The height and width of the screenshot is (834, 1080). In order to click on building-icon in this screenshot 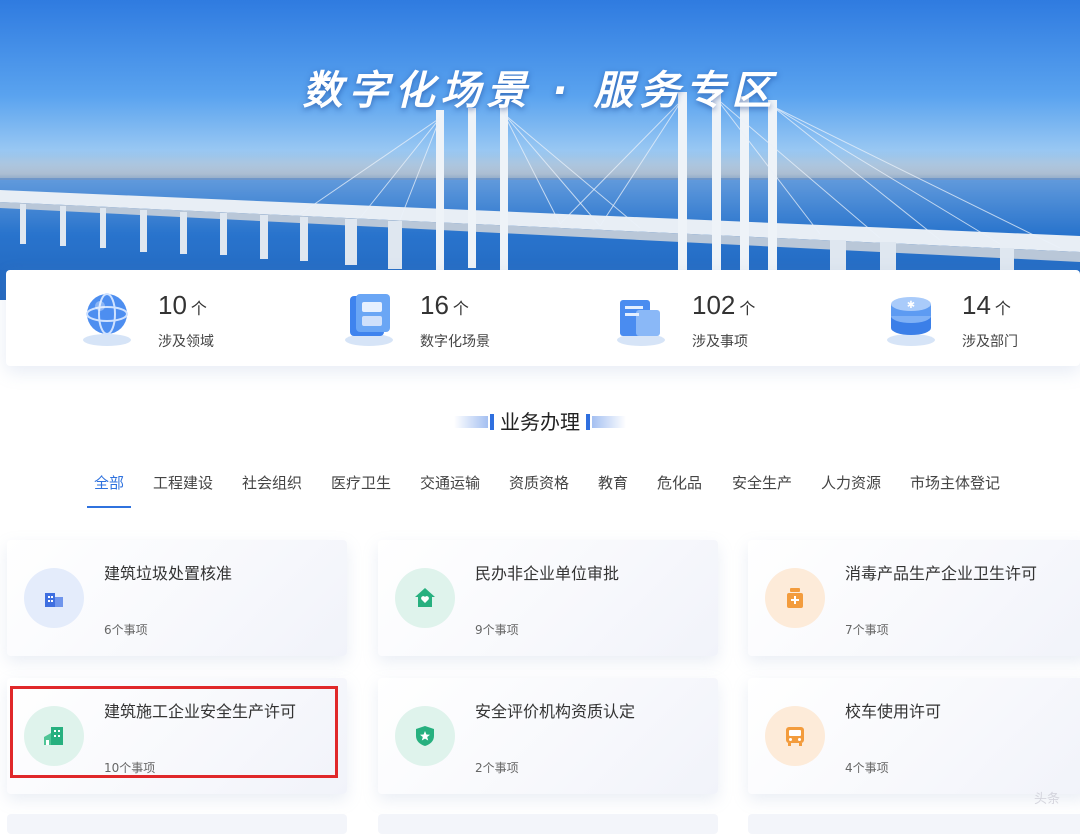, I will do `click(54, 600)`.